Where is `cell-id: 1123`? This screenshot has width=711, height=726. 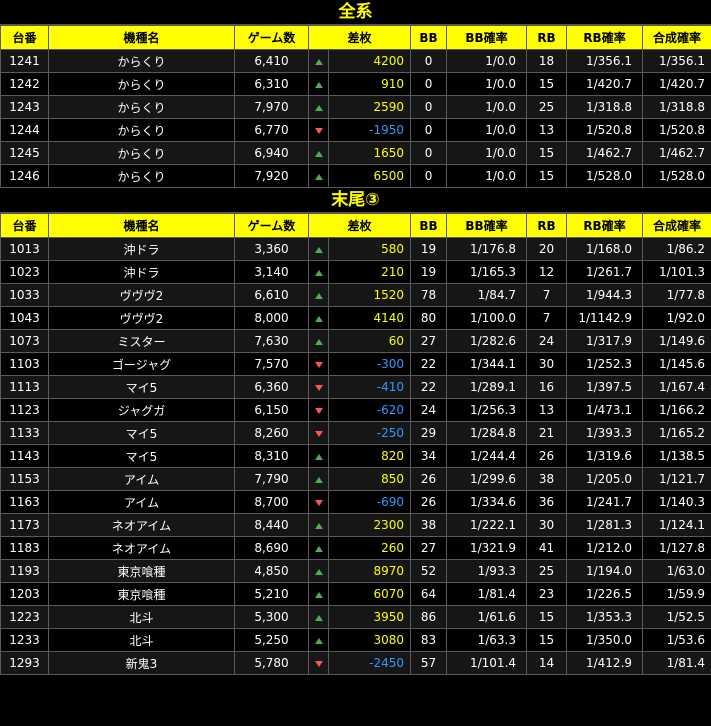 cell-id: 1123 is located at coordinates (24, 410).